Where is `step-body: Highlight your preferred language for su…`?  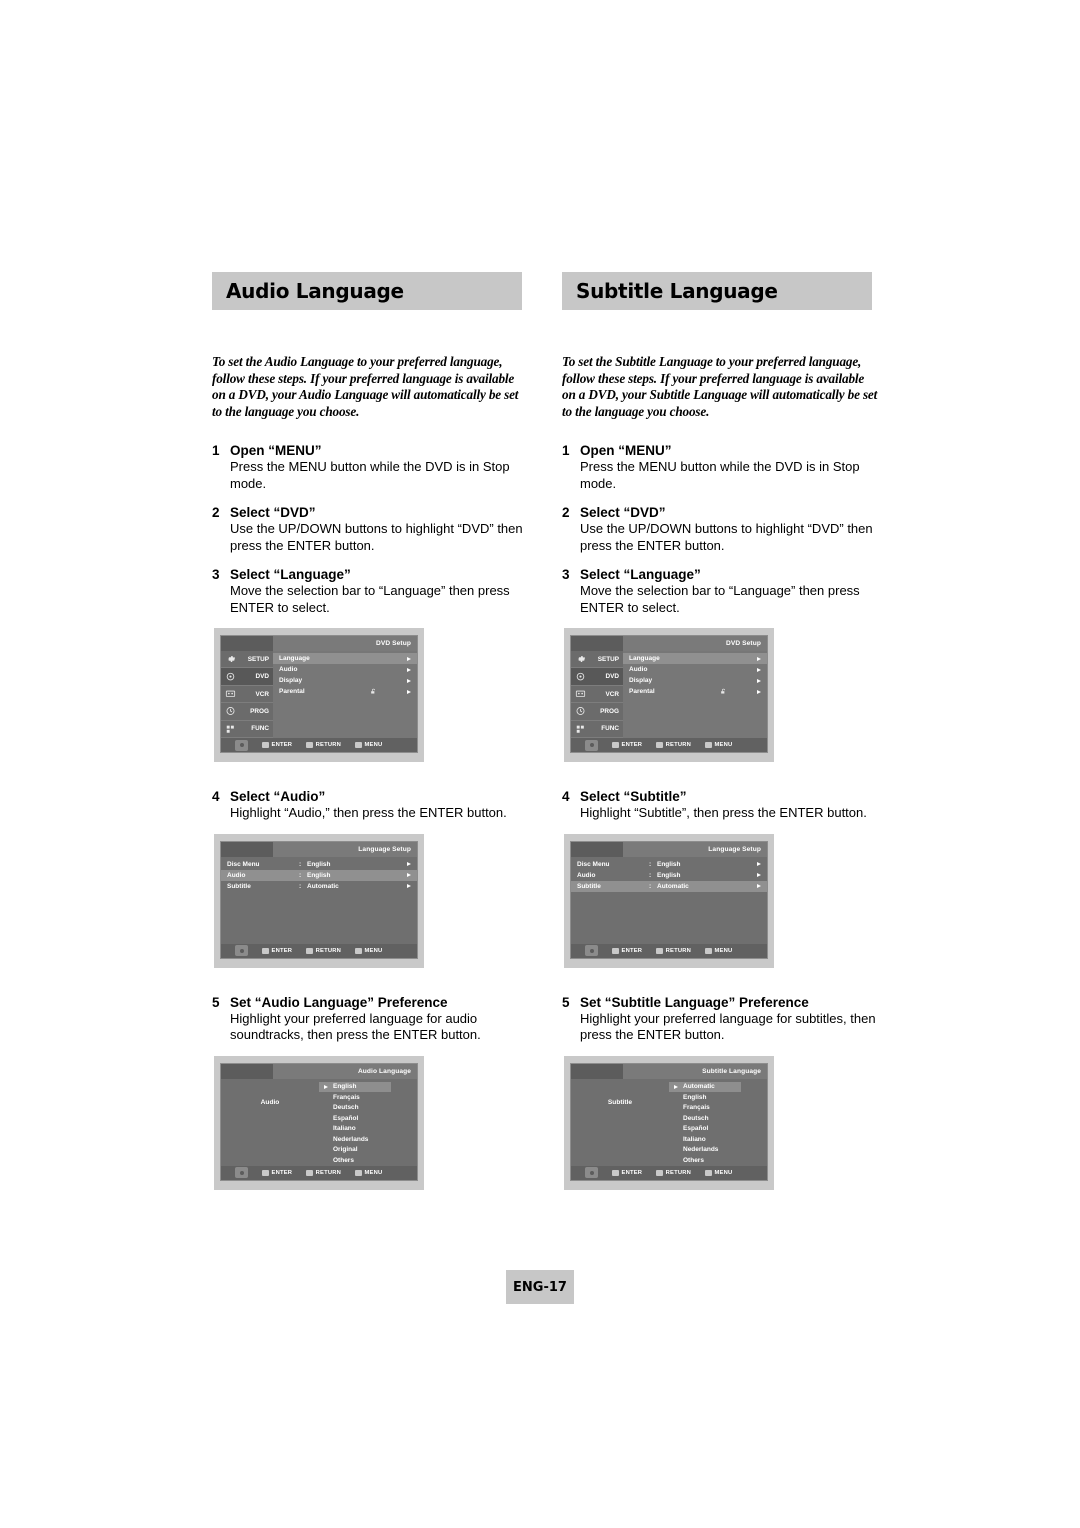
step-body: Highlight your preferred language for su… is located at coordinates (728, 1026).